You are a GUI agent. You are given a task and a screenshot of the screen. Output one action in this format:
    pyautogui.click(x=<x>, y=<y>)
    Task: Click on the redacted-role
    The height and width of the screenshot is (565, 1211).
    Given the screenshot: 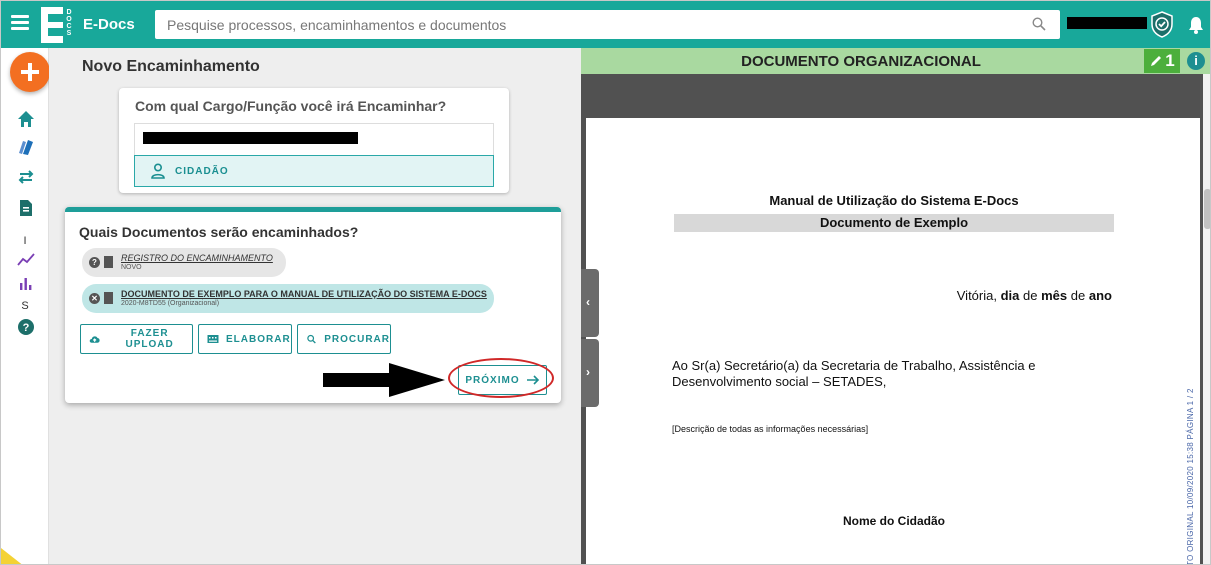 What is the action you would take?
    pyautogui.click(x=250, y=138)
    